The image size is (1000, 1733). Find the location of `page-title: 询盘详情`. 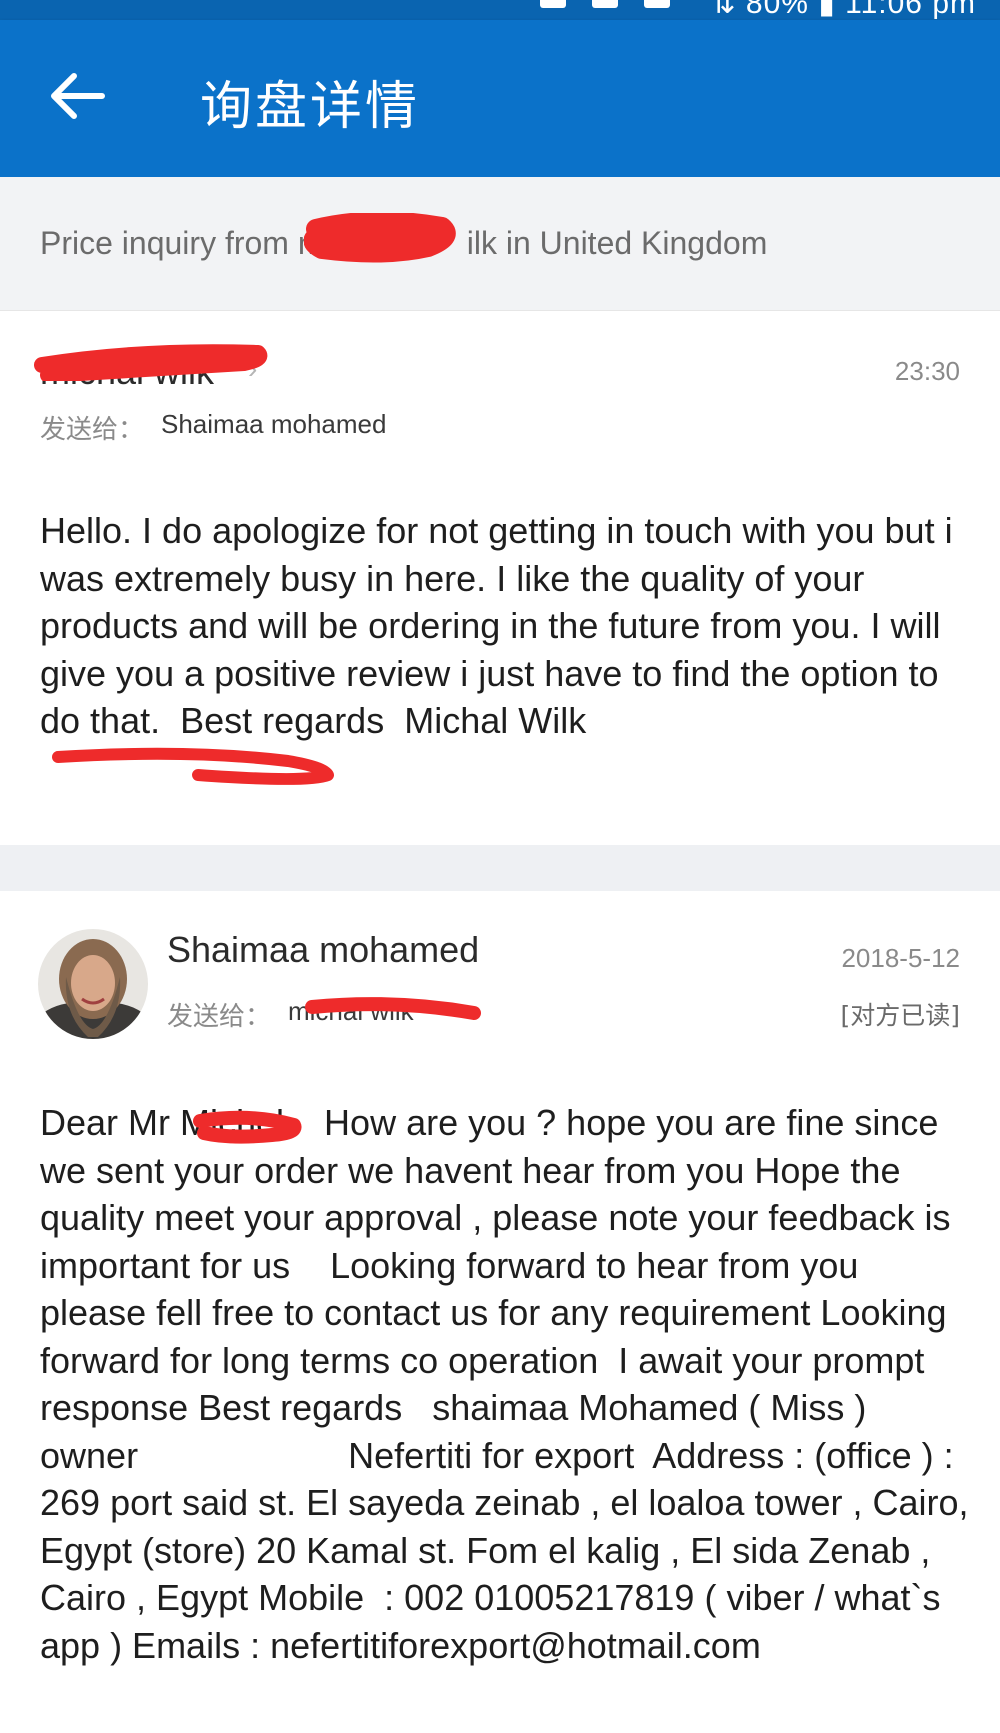

page-title: 询盘详情 is located at coordinates (310, 107).